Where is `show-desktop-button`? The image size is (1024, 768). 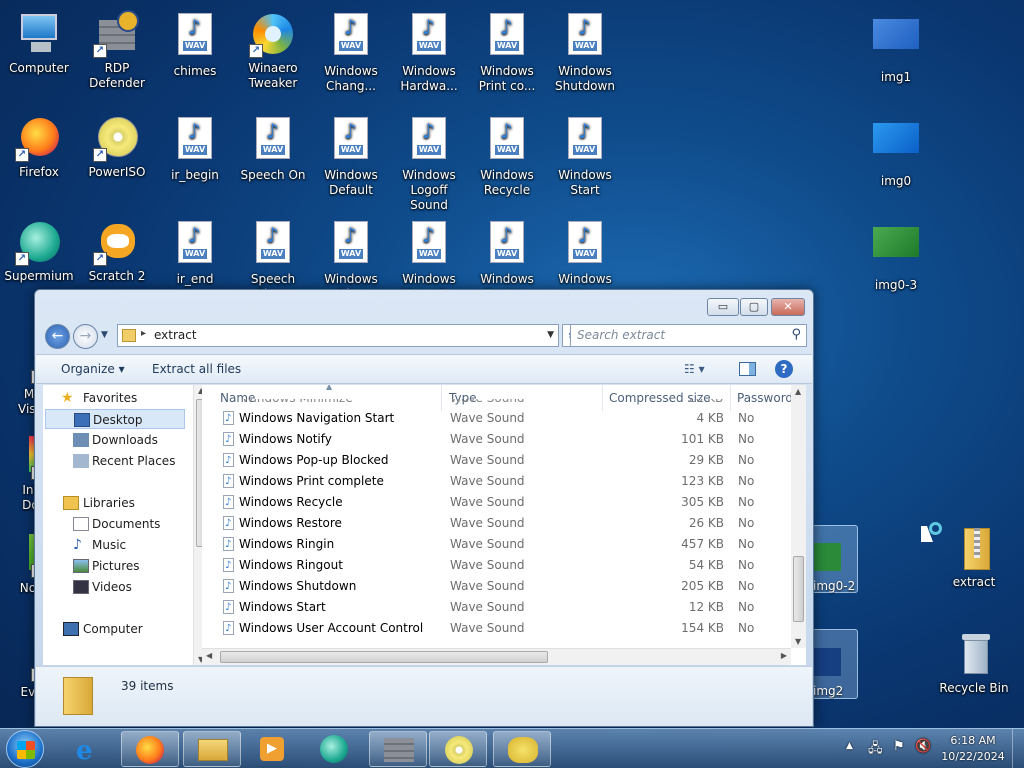
show-desktop-button is located at coordinates (1018, 748).